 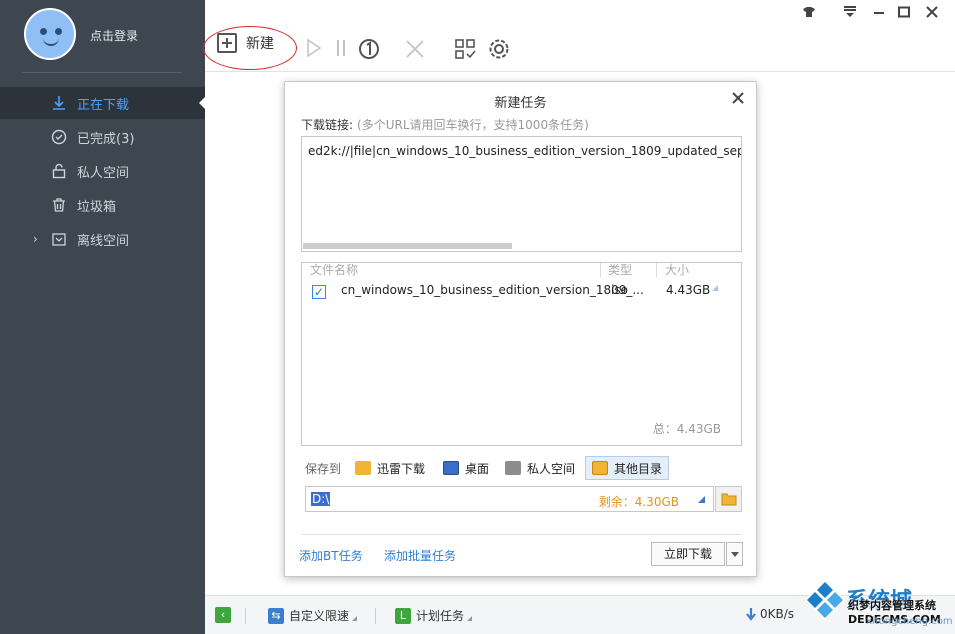 What do you see at coordinates (451, 468) in the screenshot?
I see `desktop-icon` at bounding box center [451, 468].